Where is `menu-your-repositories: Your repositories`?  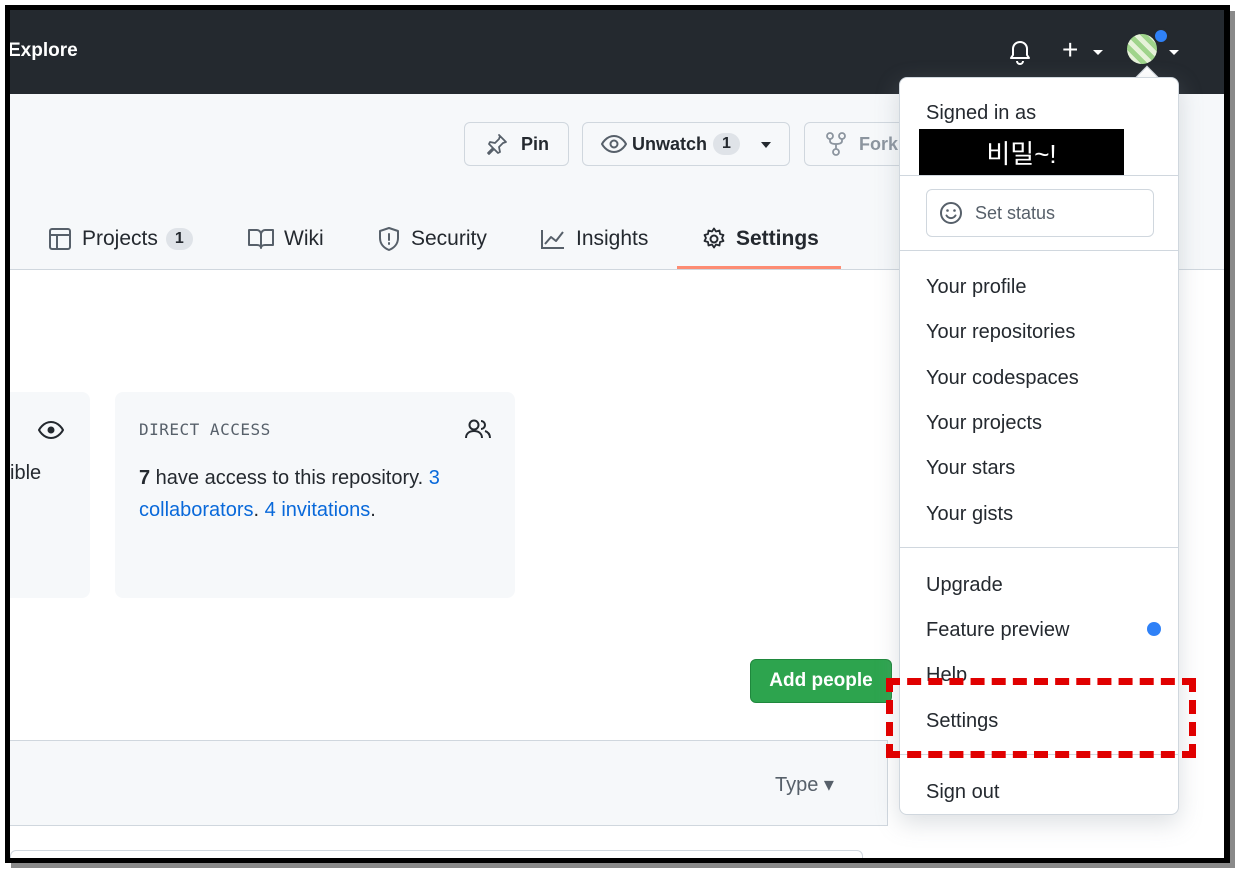 menu-your-repositories: Your repositories is located at coordinates (1000, 332).